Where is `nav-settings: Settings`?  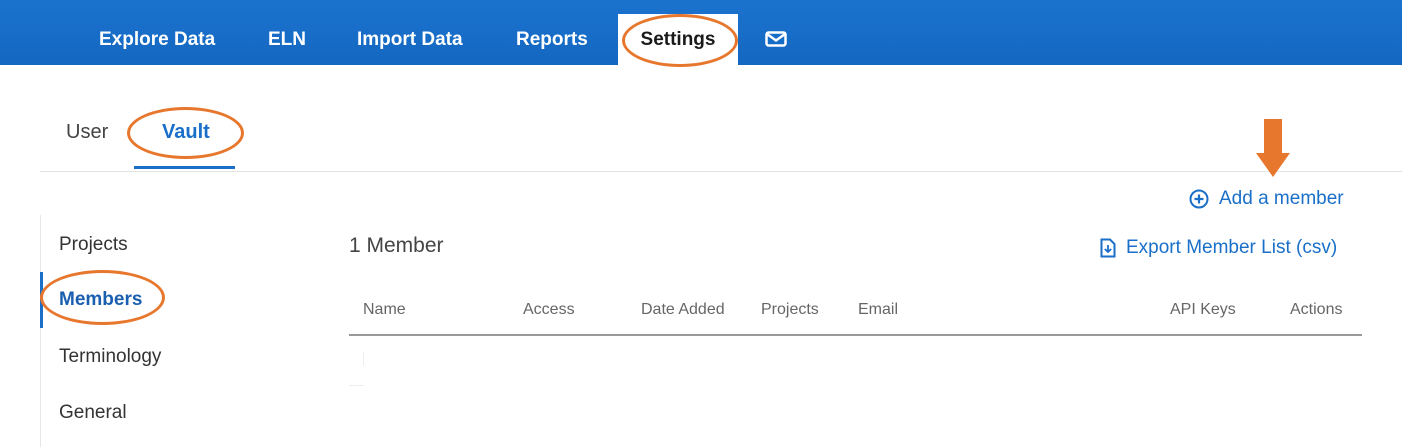
nav-settings: Settings is located at coordinates (678, 39).